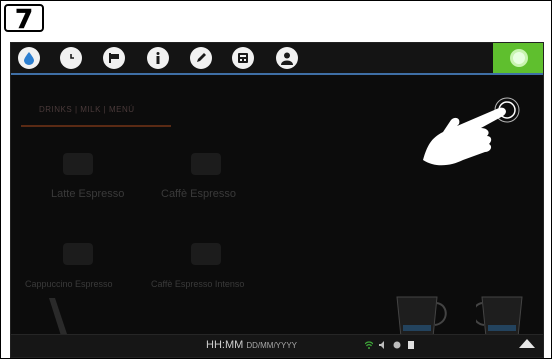  Describe the element at coordinates (272, 345) in the screenshot. I see `date-text: DD/MM/YYYY` at that location.